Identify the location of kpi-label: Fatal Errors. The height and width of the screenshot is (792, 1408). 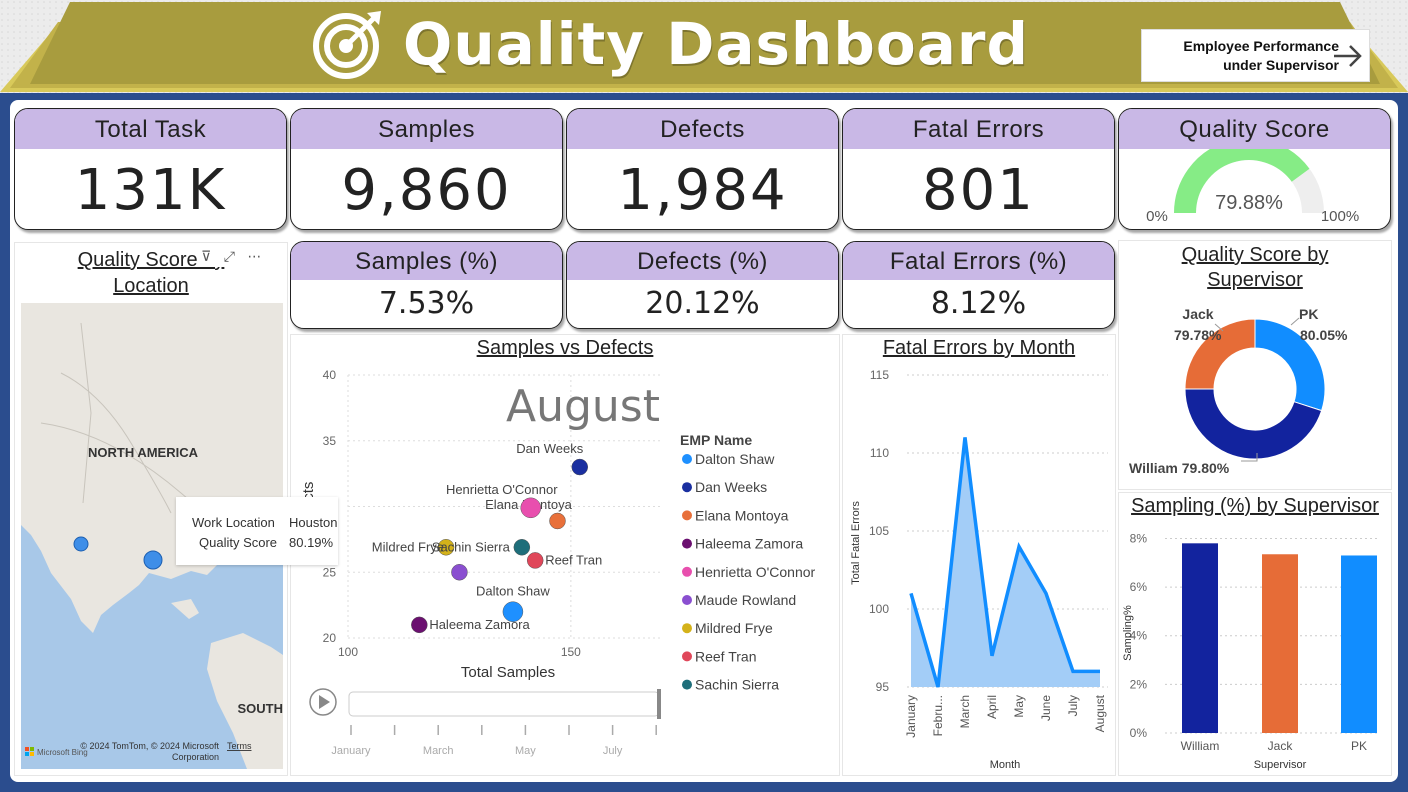
(978, 129).